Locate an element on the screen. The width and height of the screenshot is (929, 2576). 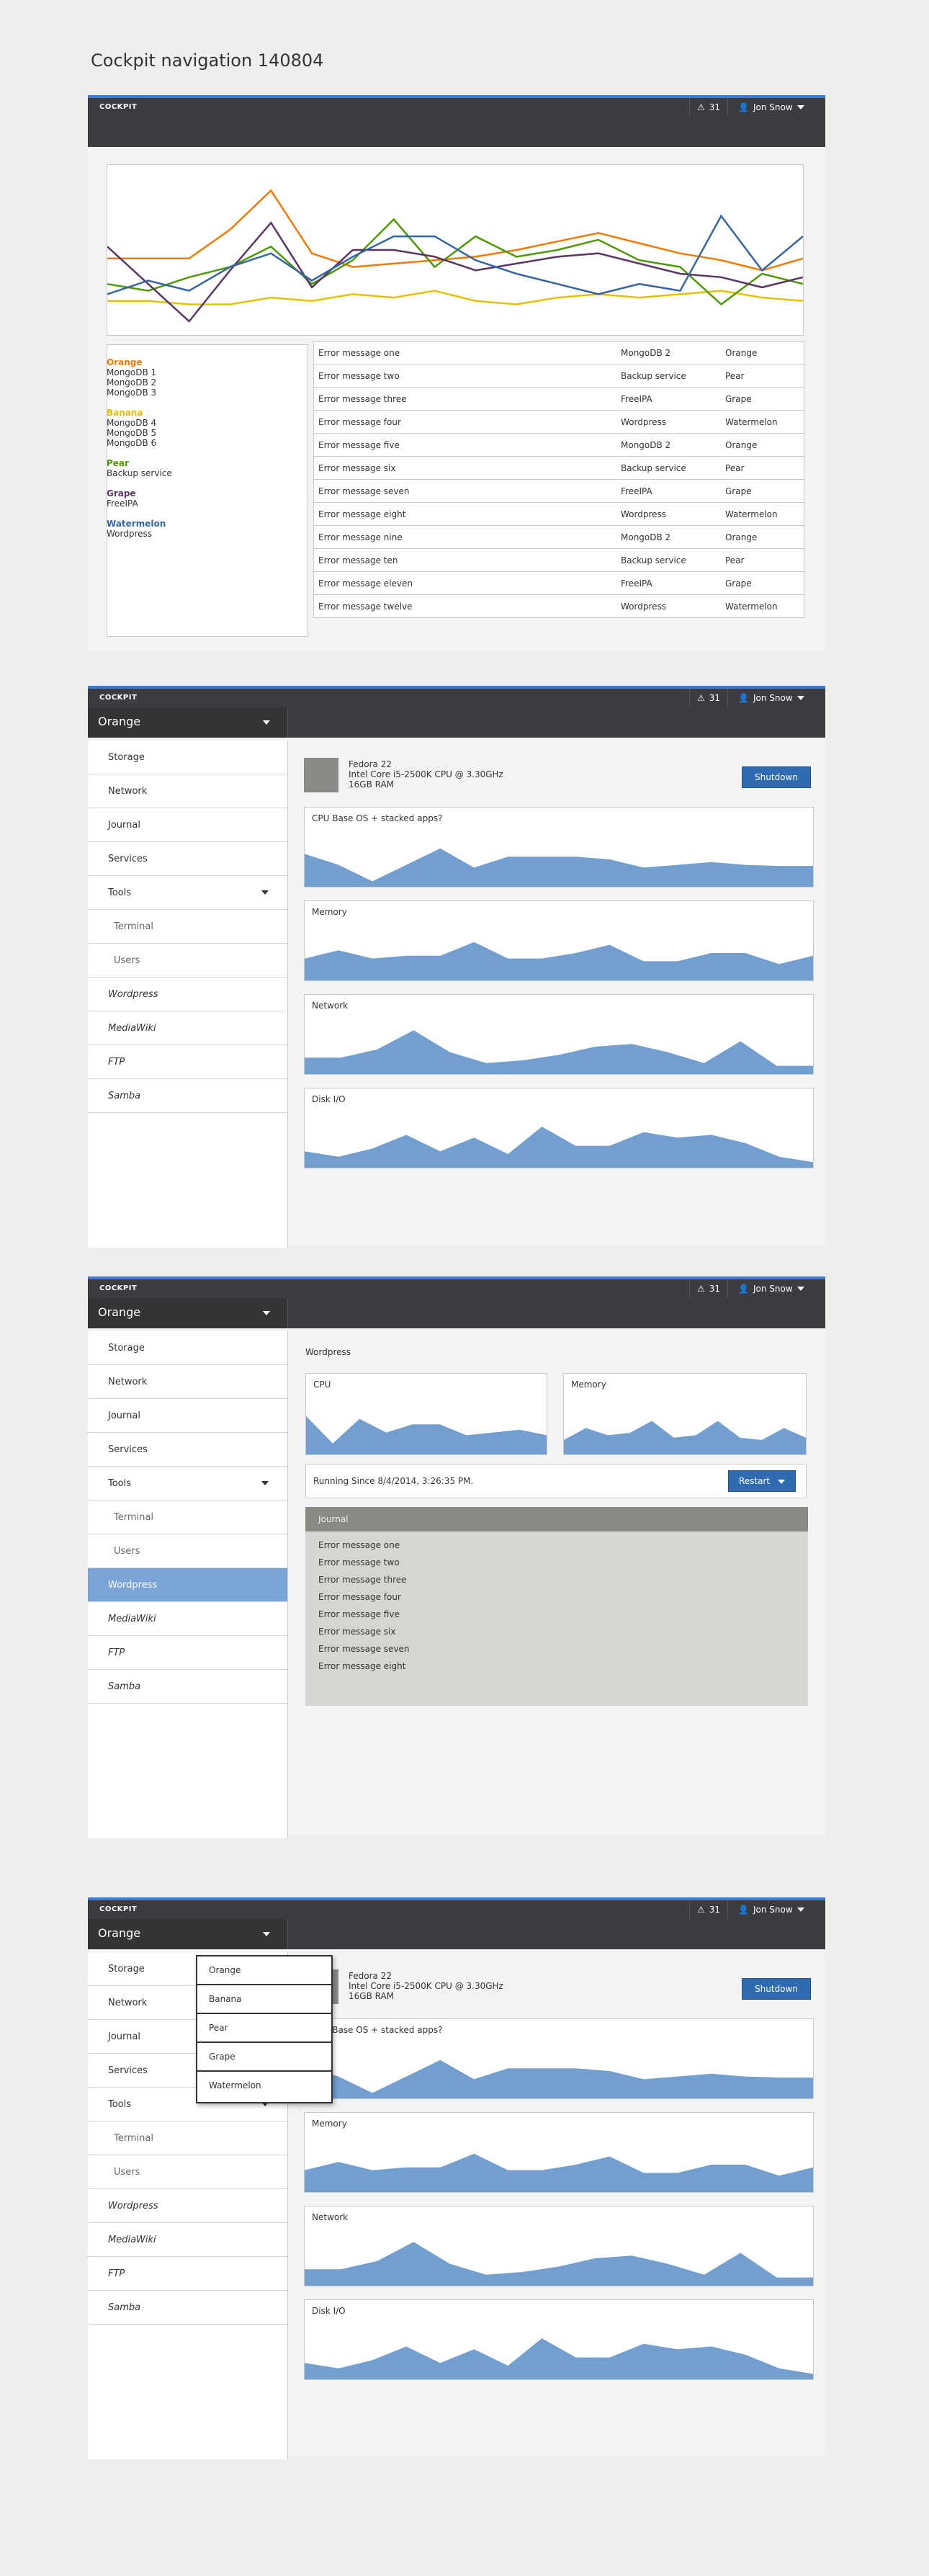
table-row: Error message six Backup service Pear is located at coordinates (558, 468).